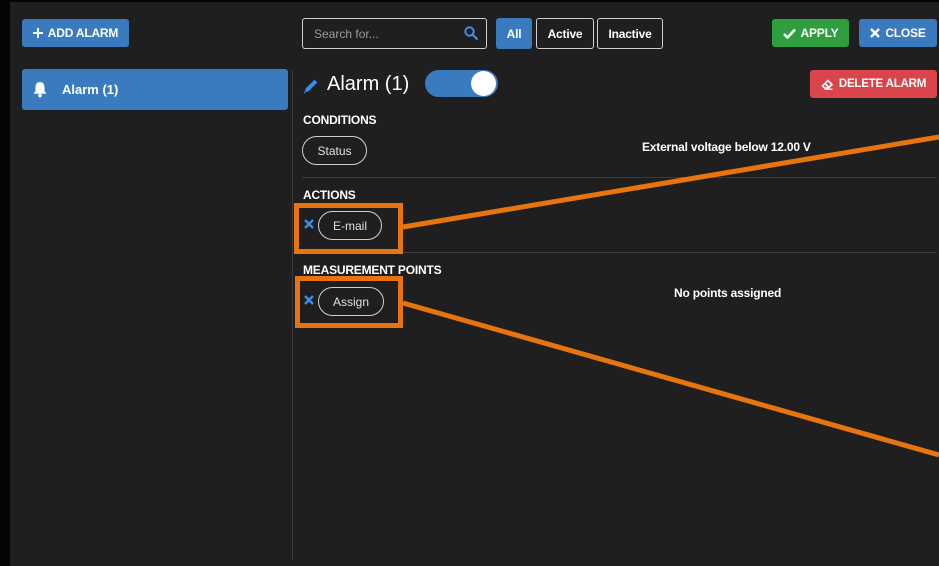 The image size is (939, 566). What do you see at coordinates (670, 182) in the screenshot?
I see `email-callout-line` at bounding box center [670, 182].